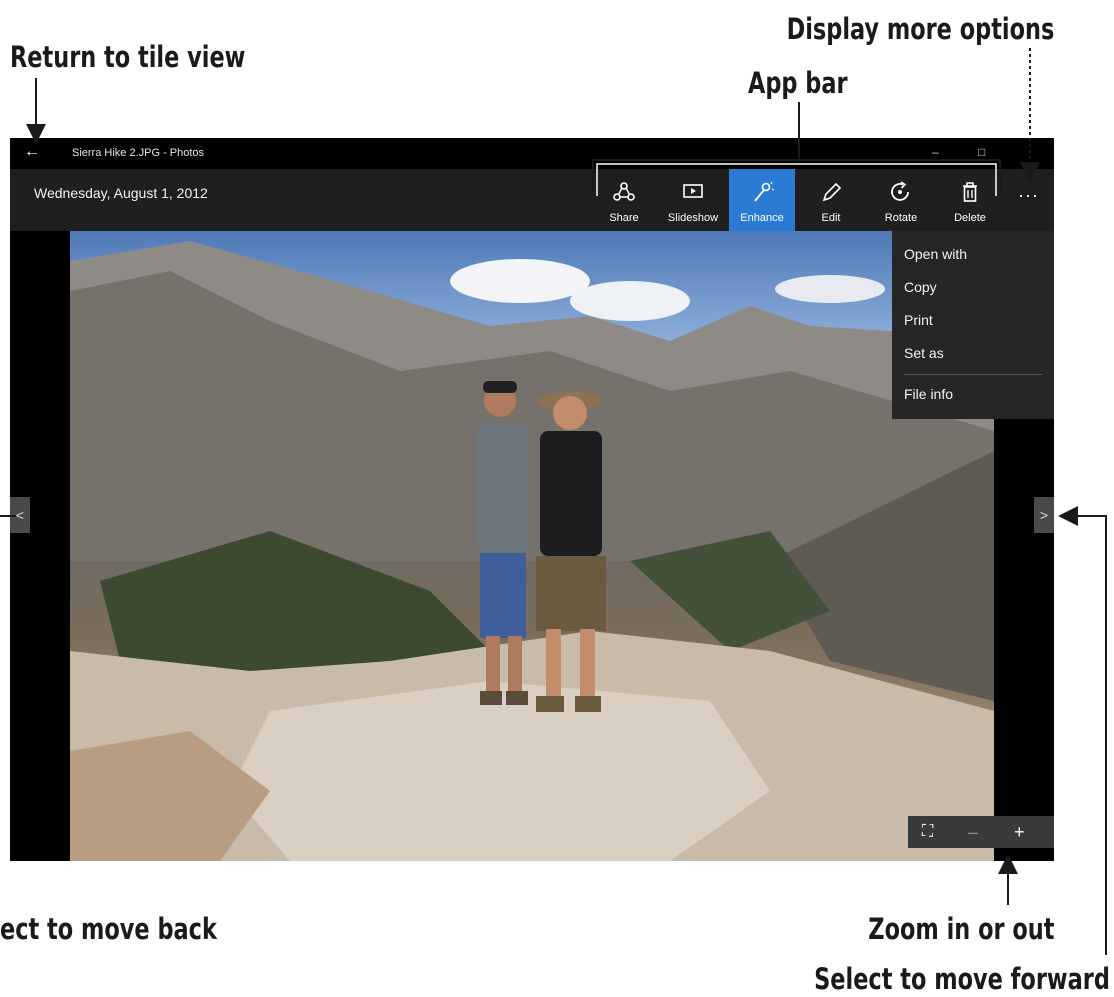  Describe the element at coordinates (1082, 730) in the screenshot. I see `move-forward-callout-arrow` at that location.